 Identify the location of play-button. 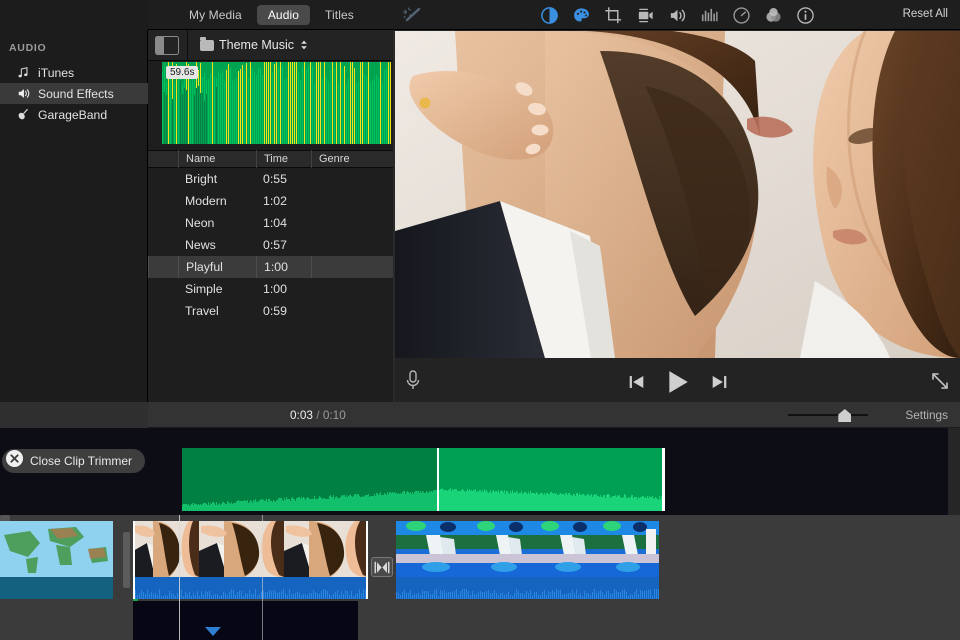
(678, 384).